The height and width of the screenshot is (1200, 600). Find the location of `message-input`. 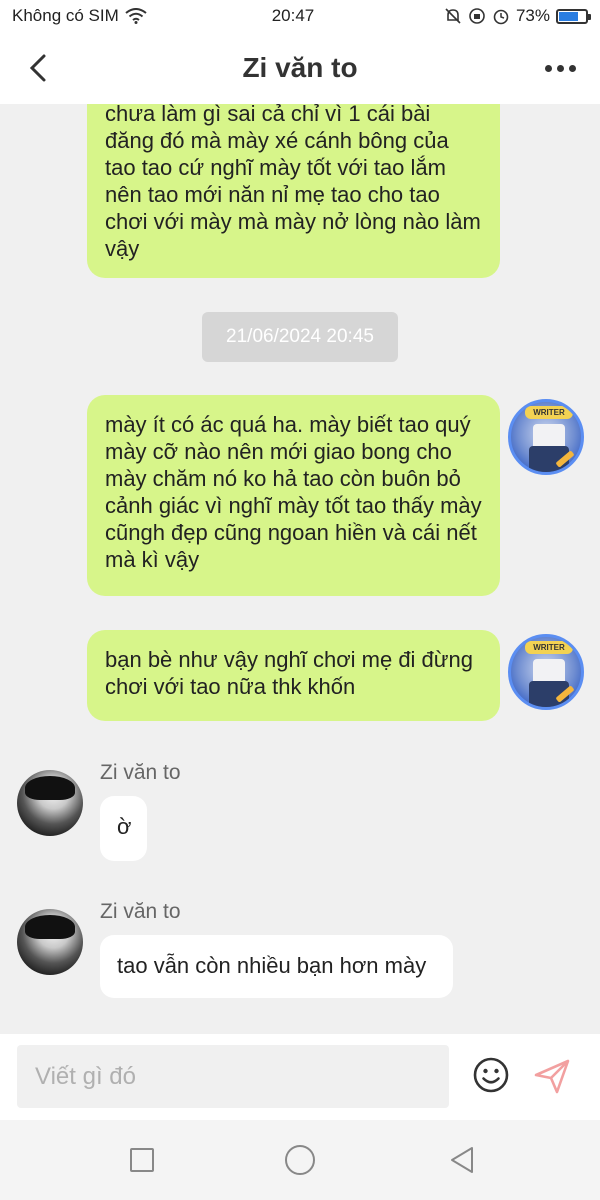

message-input is located at coordinates (233, 1076).